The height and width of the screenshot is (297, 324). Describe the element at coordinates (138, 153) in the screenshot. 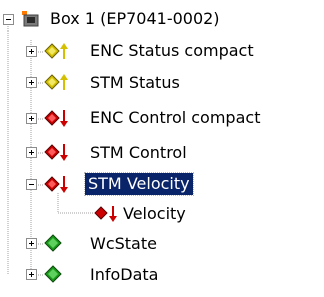

I see `tree-item-stm-control: STM Control` at that location.